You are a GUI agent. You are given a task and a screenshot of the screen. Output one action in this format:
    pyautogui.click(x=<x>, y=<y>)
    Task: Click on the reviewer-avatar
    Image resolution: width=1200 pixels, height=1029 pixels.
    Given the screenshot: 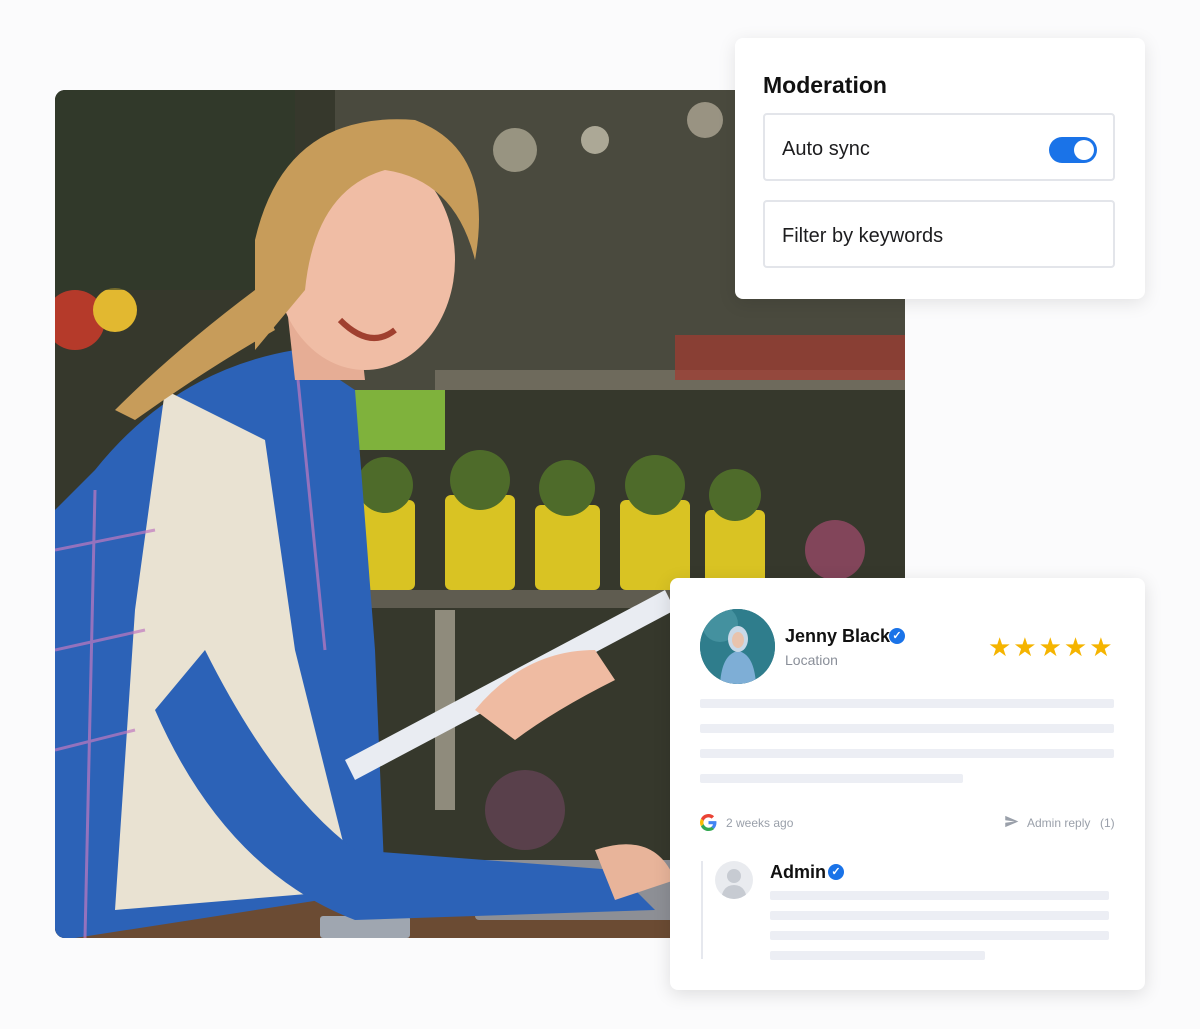 What is the action you would take?
    pyautogui.click(x=737, y=646)
    